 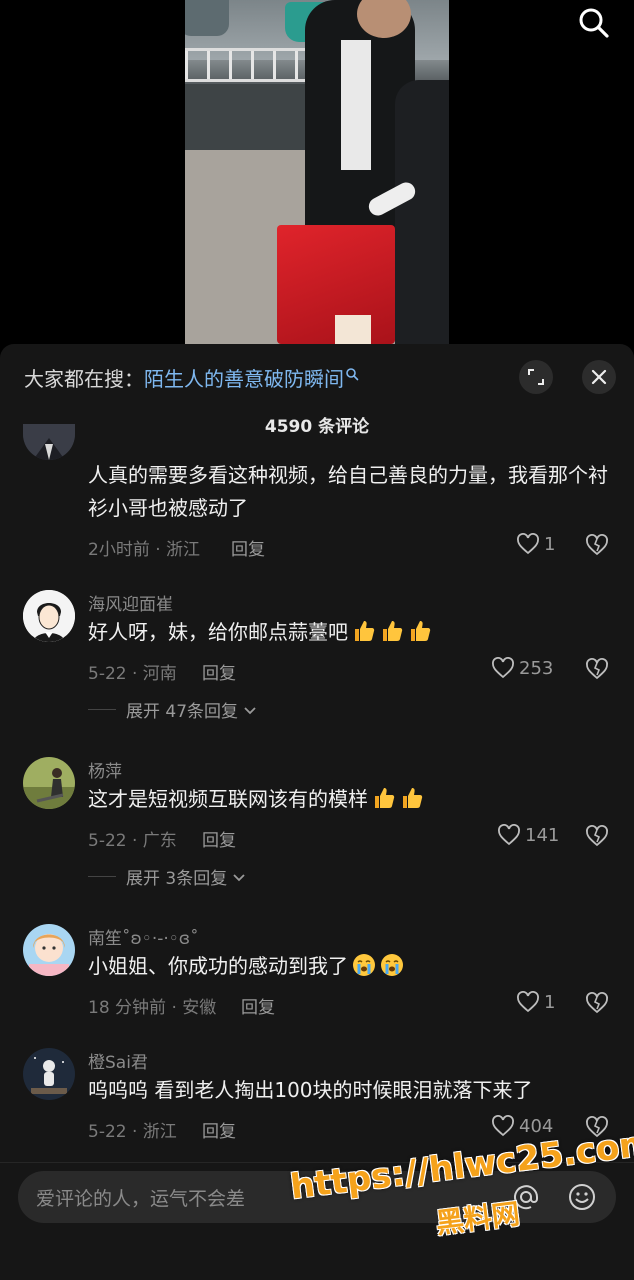 I want to click on comment-text: 小姐姐、你成功的感动到我了, so click(x=218, y=966).